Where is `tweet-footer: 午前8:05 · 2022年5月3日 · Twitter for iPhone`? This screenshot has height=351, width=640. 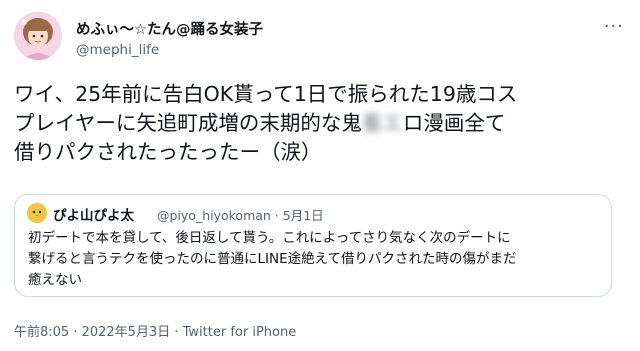
tweet-footer: 午前8:05 · 2022年5月3日 · Twitter for iPhone is located at coordinates (155, 330).